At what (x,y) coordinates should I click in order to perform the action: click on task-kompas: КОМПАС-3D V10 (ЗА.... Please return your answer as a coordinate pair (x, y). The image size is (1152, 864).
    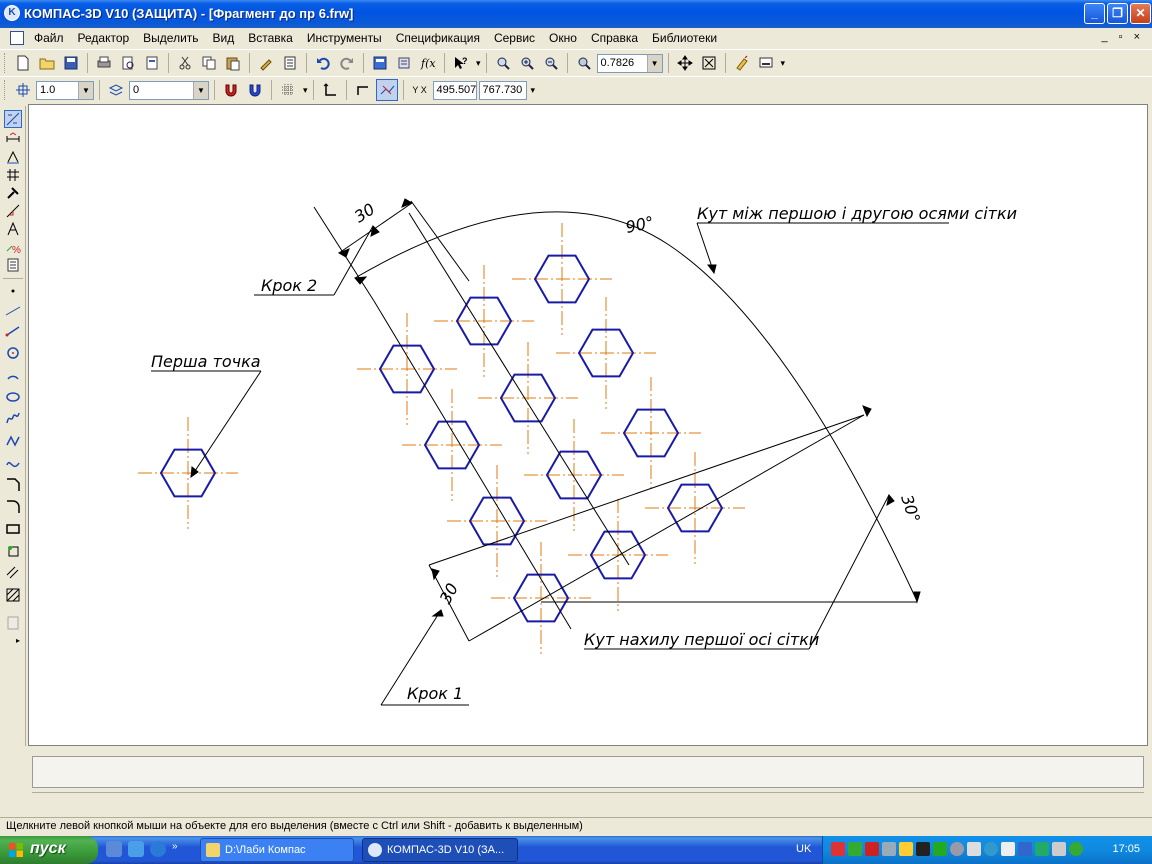
    Looking at the image, I should click on (440, 850).